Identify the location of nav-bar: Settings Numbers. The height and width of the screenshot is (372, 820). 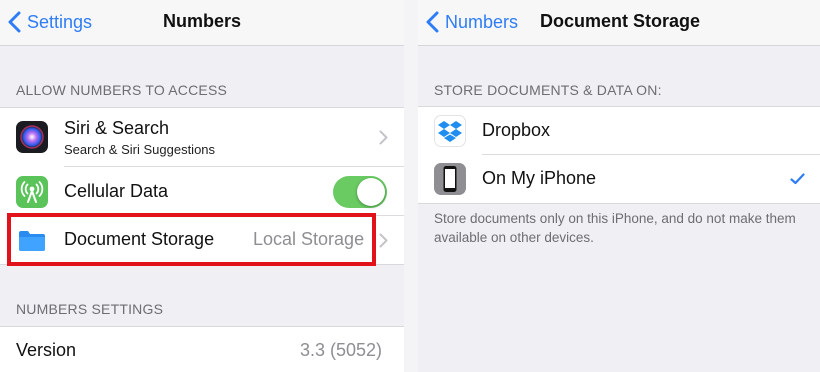
(202, 23).